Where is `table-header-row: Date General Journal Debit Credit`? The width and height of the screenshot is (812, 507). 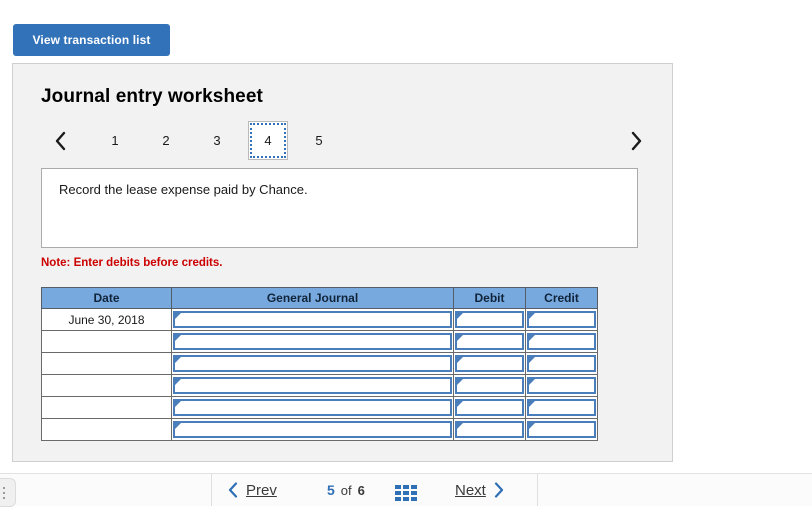
table-header-row: Date General Journal Debit Credit is located at coordinates (319, 298).